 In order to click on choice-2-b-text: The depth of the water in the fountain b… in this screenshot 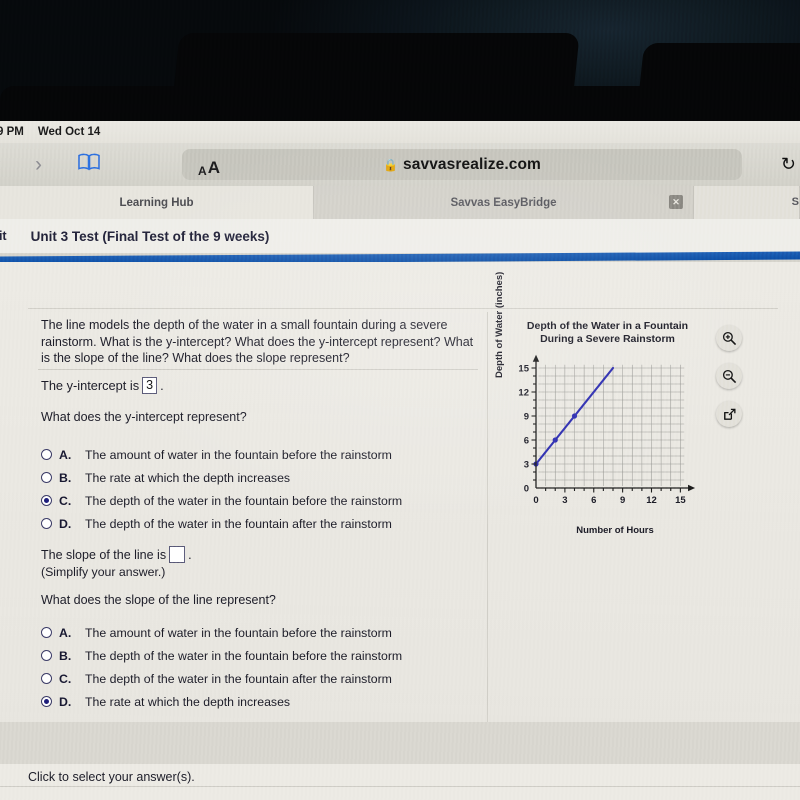, I will do `click(244, 655)`.